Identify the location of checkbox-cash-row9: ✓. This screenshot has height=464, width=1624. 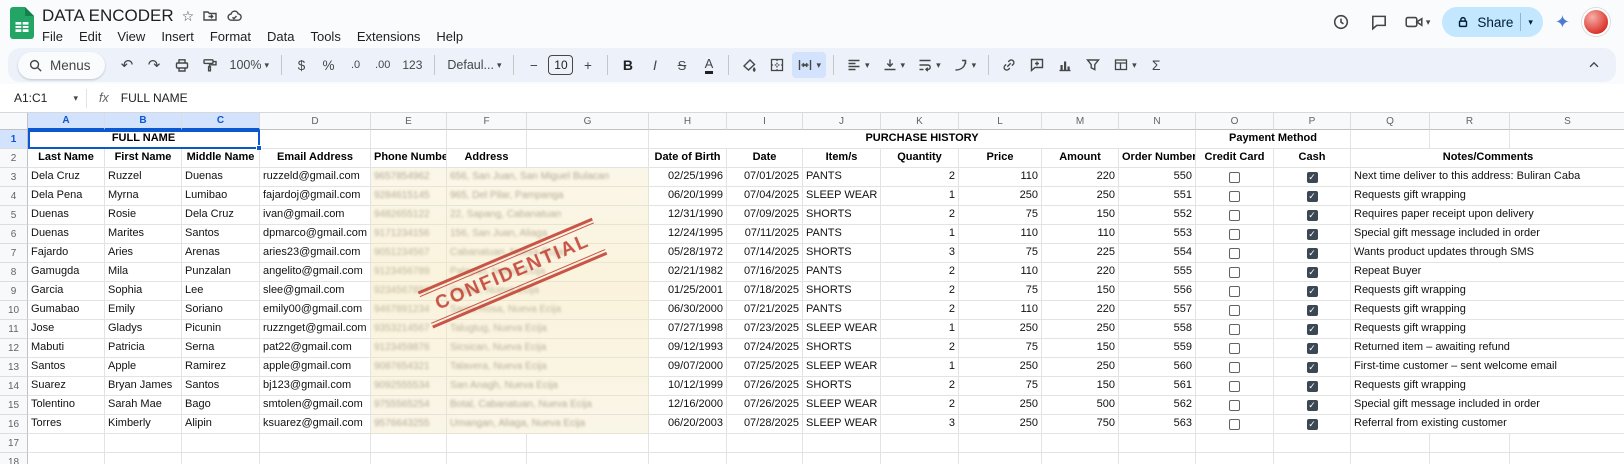
(1312, 291).